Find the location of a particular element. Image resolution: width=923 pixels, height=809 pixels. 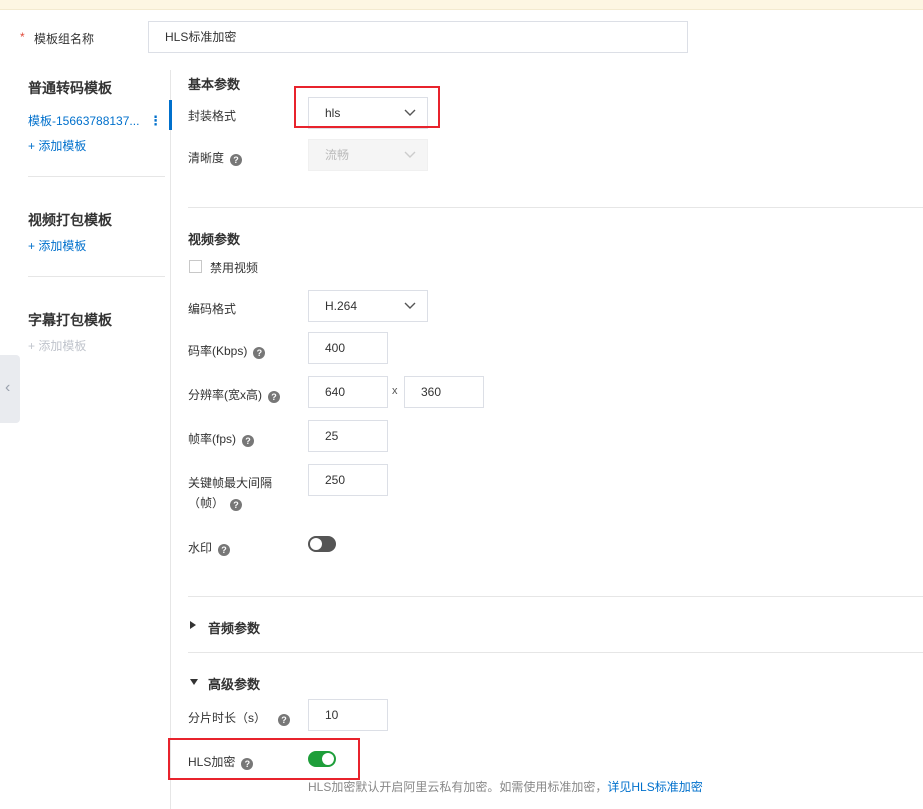

height-input: 360 is located at coordinates (444, 392).